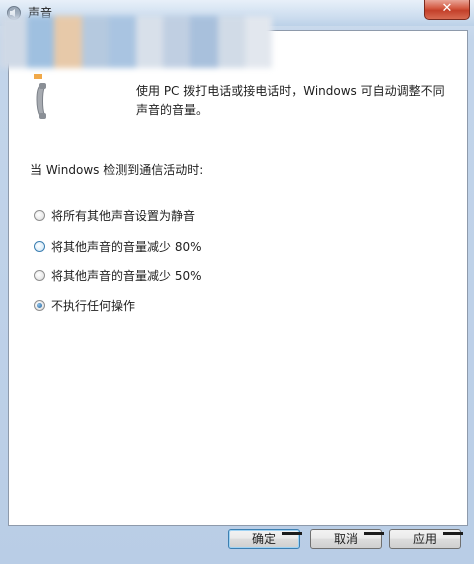 Image resolution: width=474 pixels, height=564 pixels. I want to click on cancel-button-label: 取消, so click(345, 539).